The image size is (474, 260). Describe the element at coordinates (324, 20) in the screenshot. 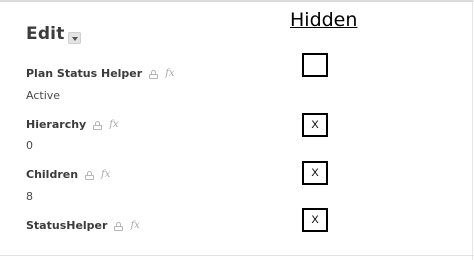

I see `hidden-column-heading: Hidden` at that location.